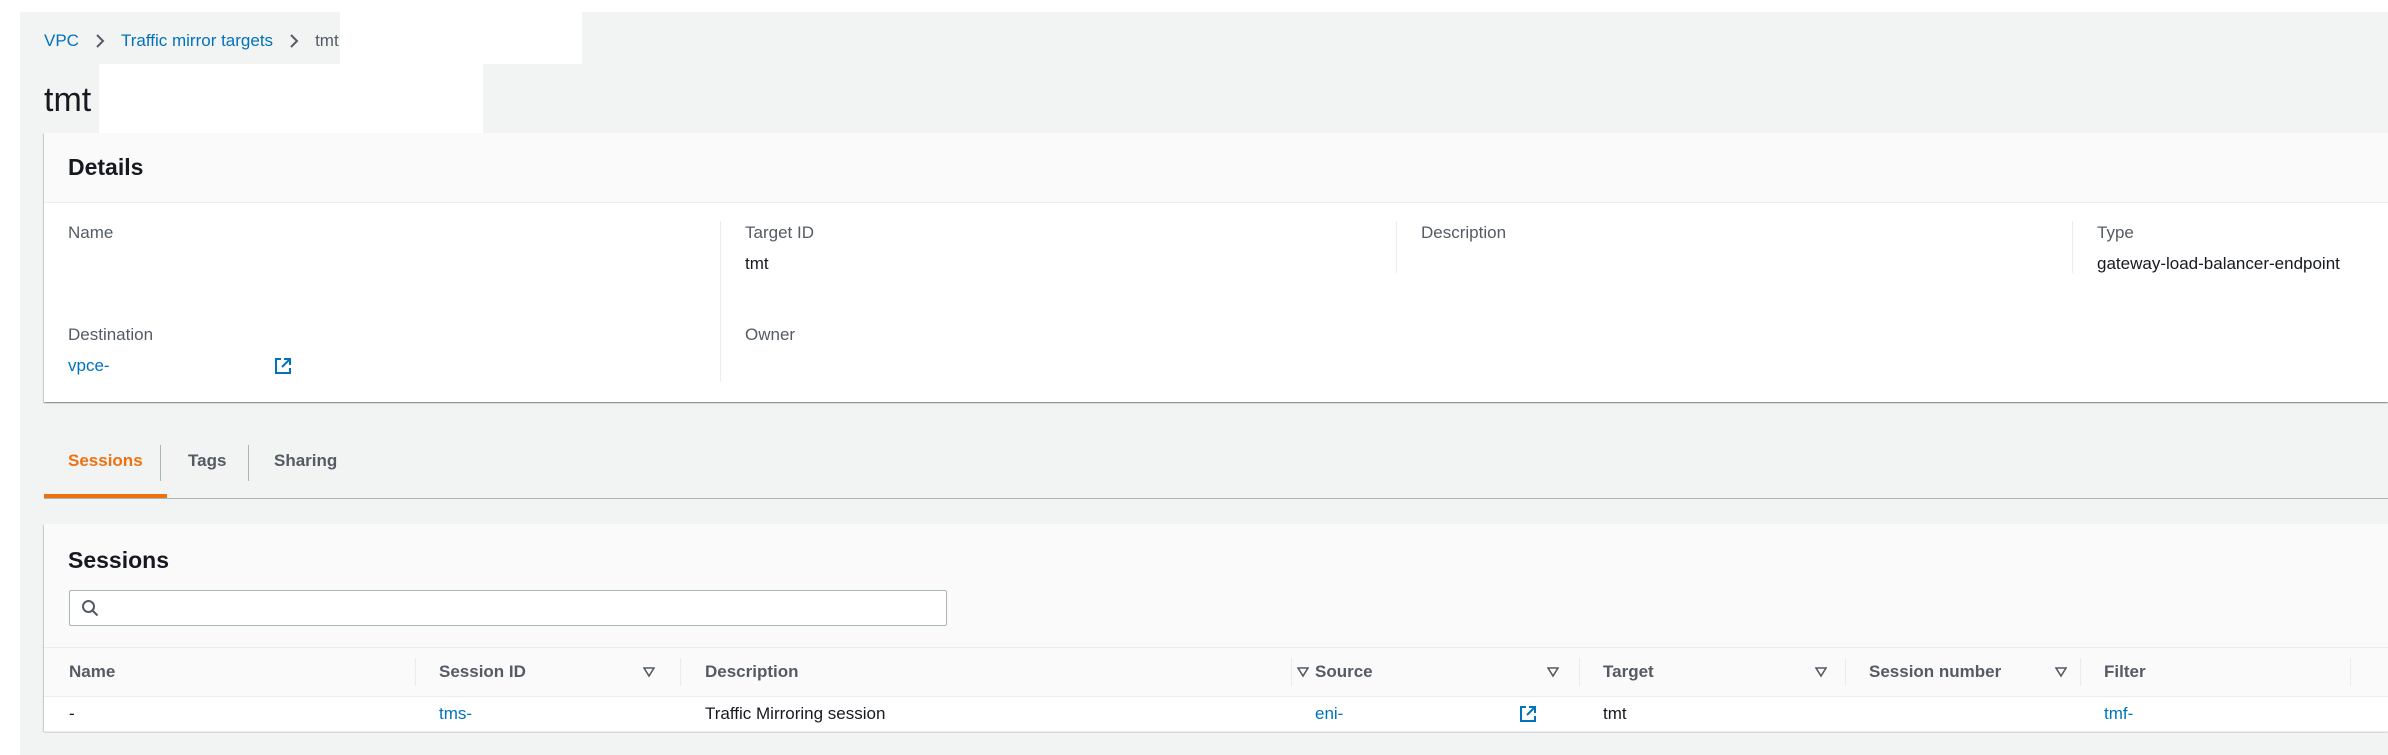 This screenshot has height=755, width=2388. Describe the element at coordinates (207, 463) in the screenshot. I see `tab-tags: Tags` at that location.